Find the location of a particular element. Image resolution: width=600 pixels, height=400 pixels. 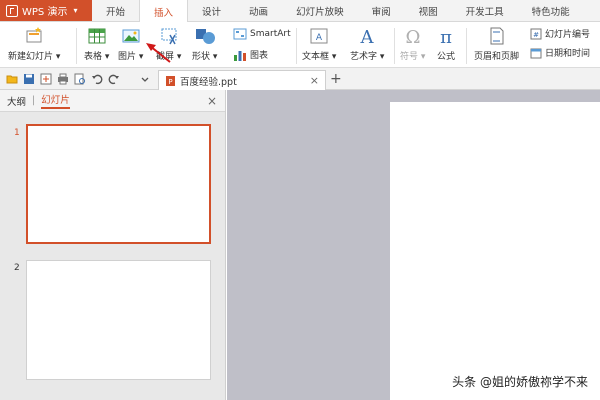

symbol-label: 符号 is located at coordinates (409, 57).